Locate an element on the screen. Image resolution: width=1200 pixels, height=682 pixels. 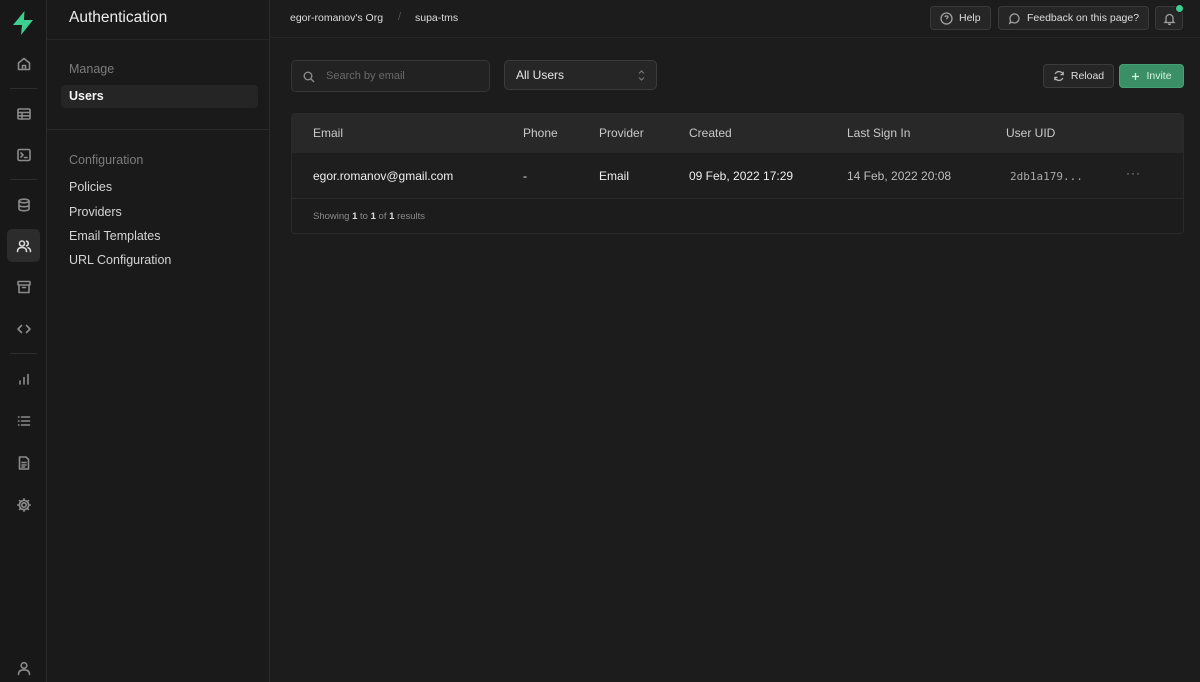
breadcrumb-project: supa-tms is located at coordinates (436, 18).